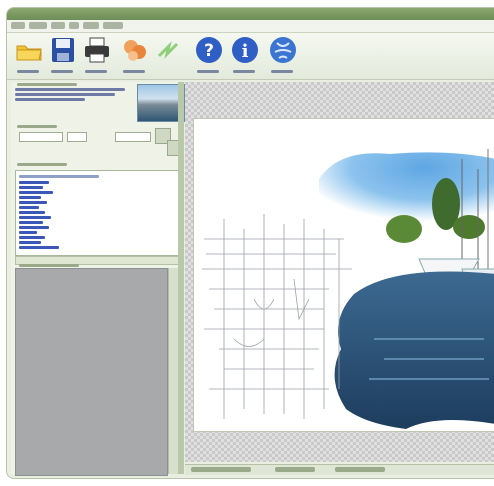 The width and height of the screenshot is (494, 486). Describe the element at coordinates (135, 50) in the screenshot. I see `photos-icon` at that location.